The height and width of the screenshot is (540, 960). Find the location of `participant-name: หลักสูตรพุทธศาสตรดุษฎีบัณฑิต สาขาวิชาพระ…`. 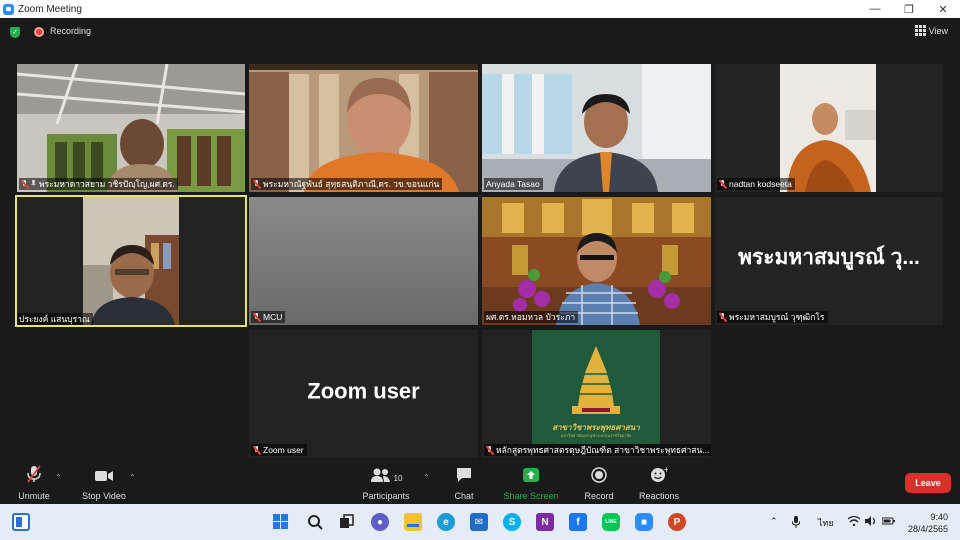

participant-name: หลักสูตรพุทธศาสตรดุษฎีบัณฑิต สาขาวิชาพระ… is located at coordinates (603, 450).